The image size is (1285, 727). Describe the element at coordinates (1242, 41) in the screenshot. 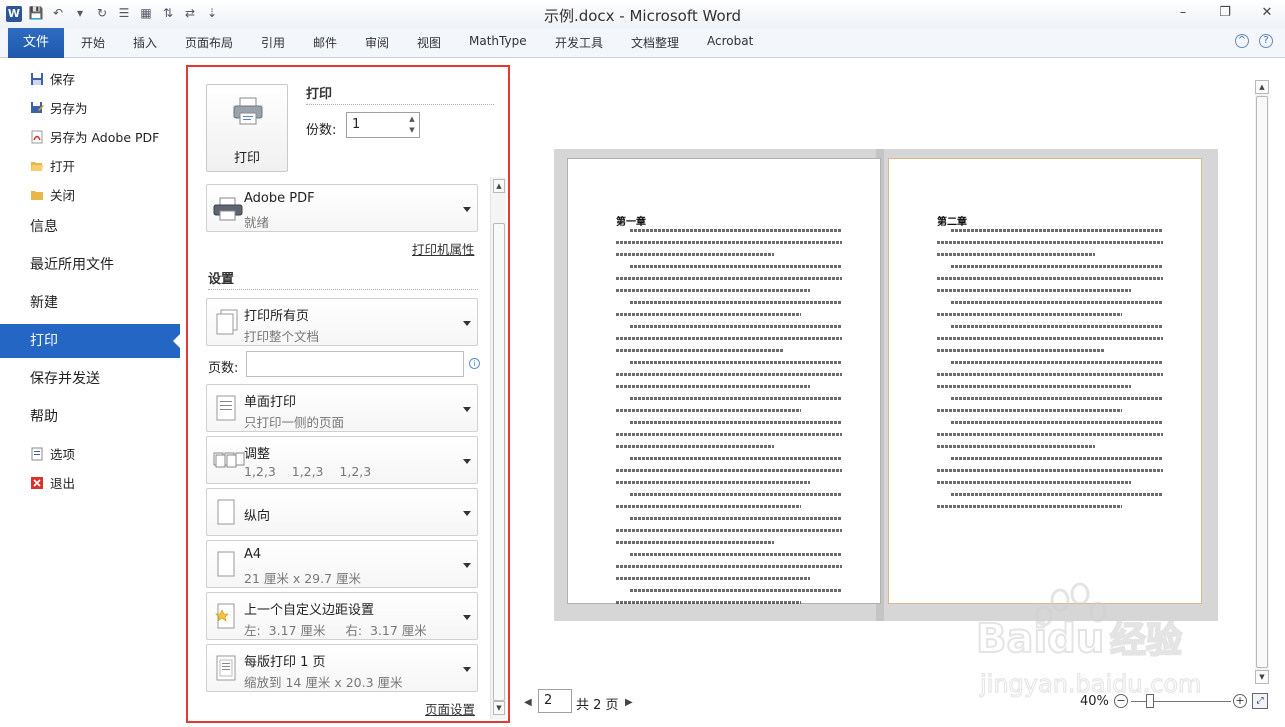

I see `minimize-ribbon-icon: ^` at that location.